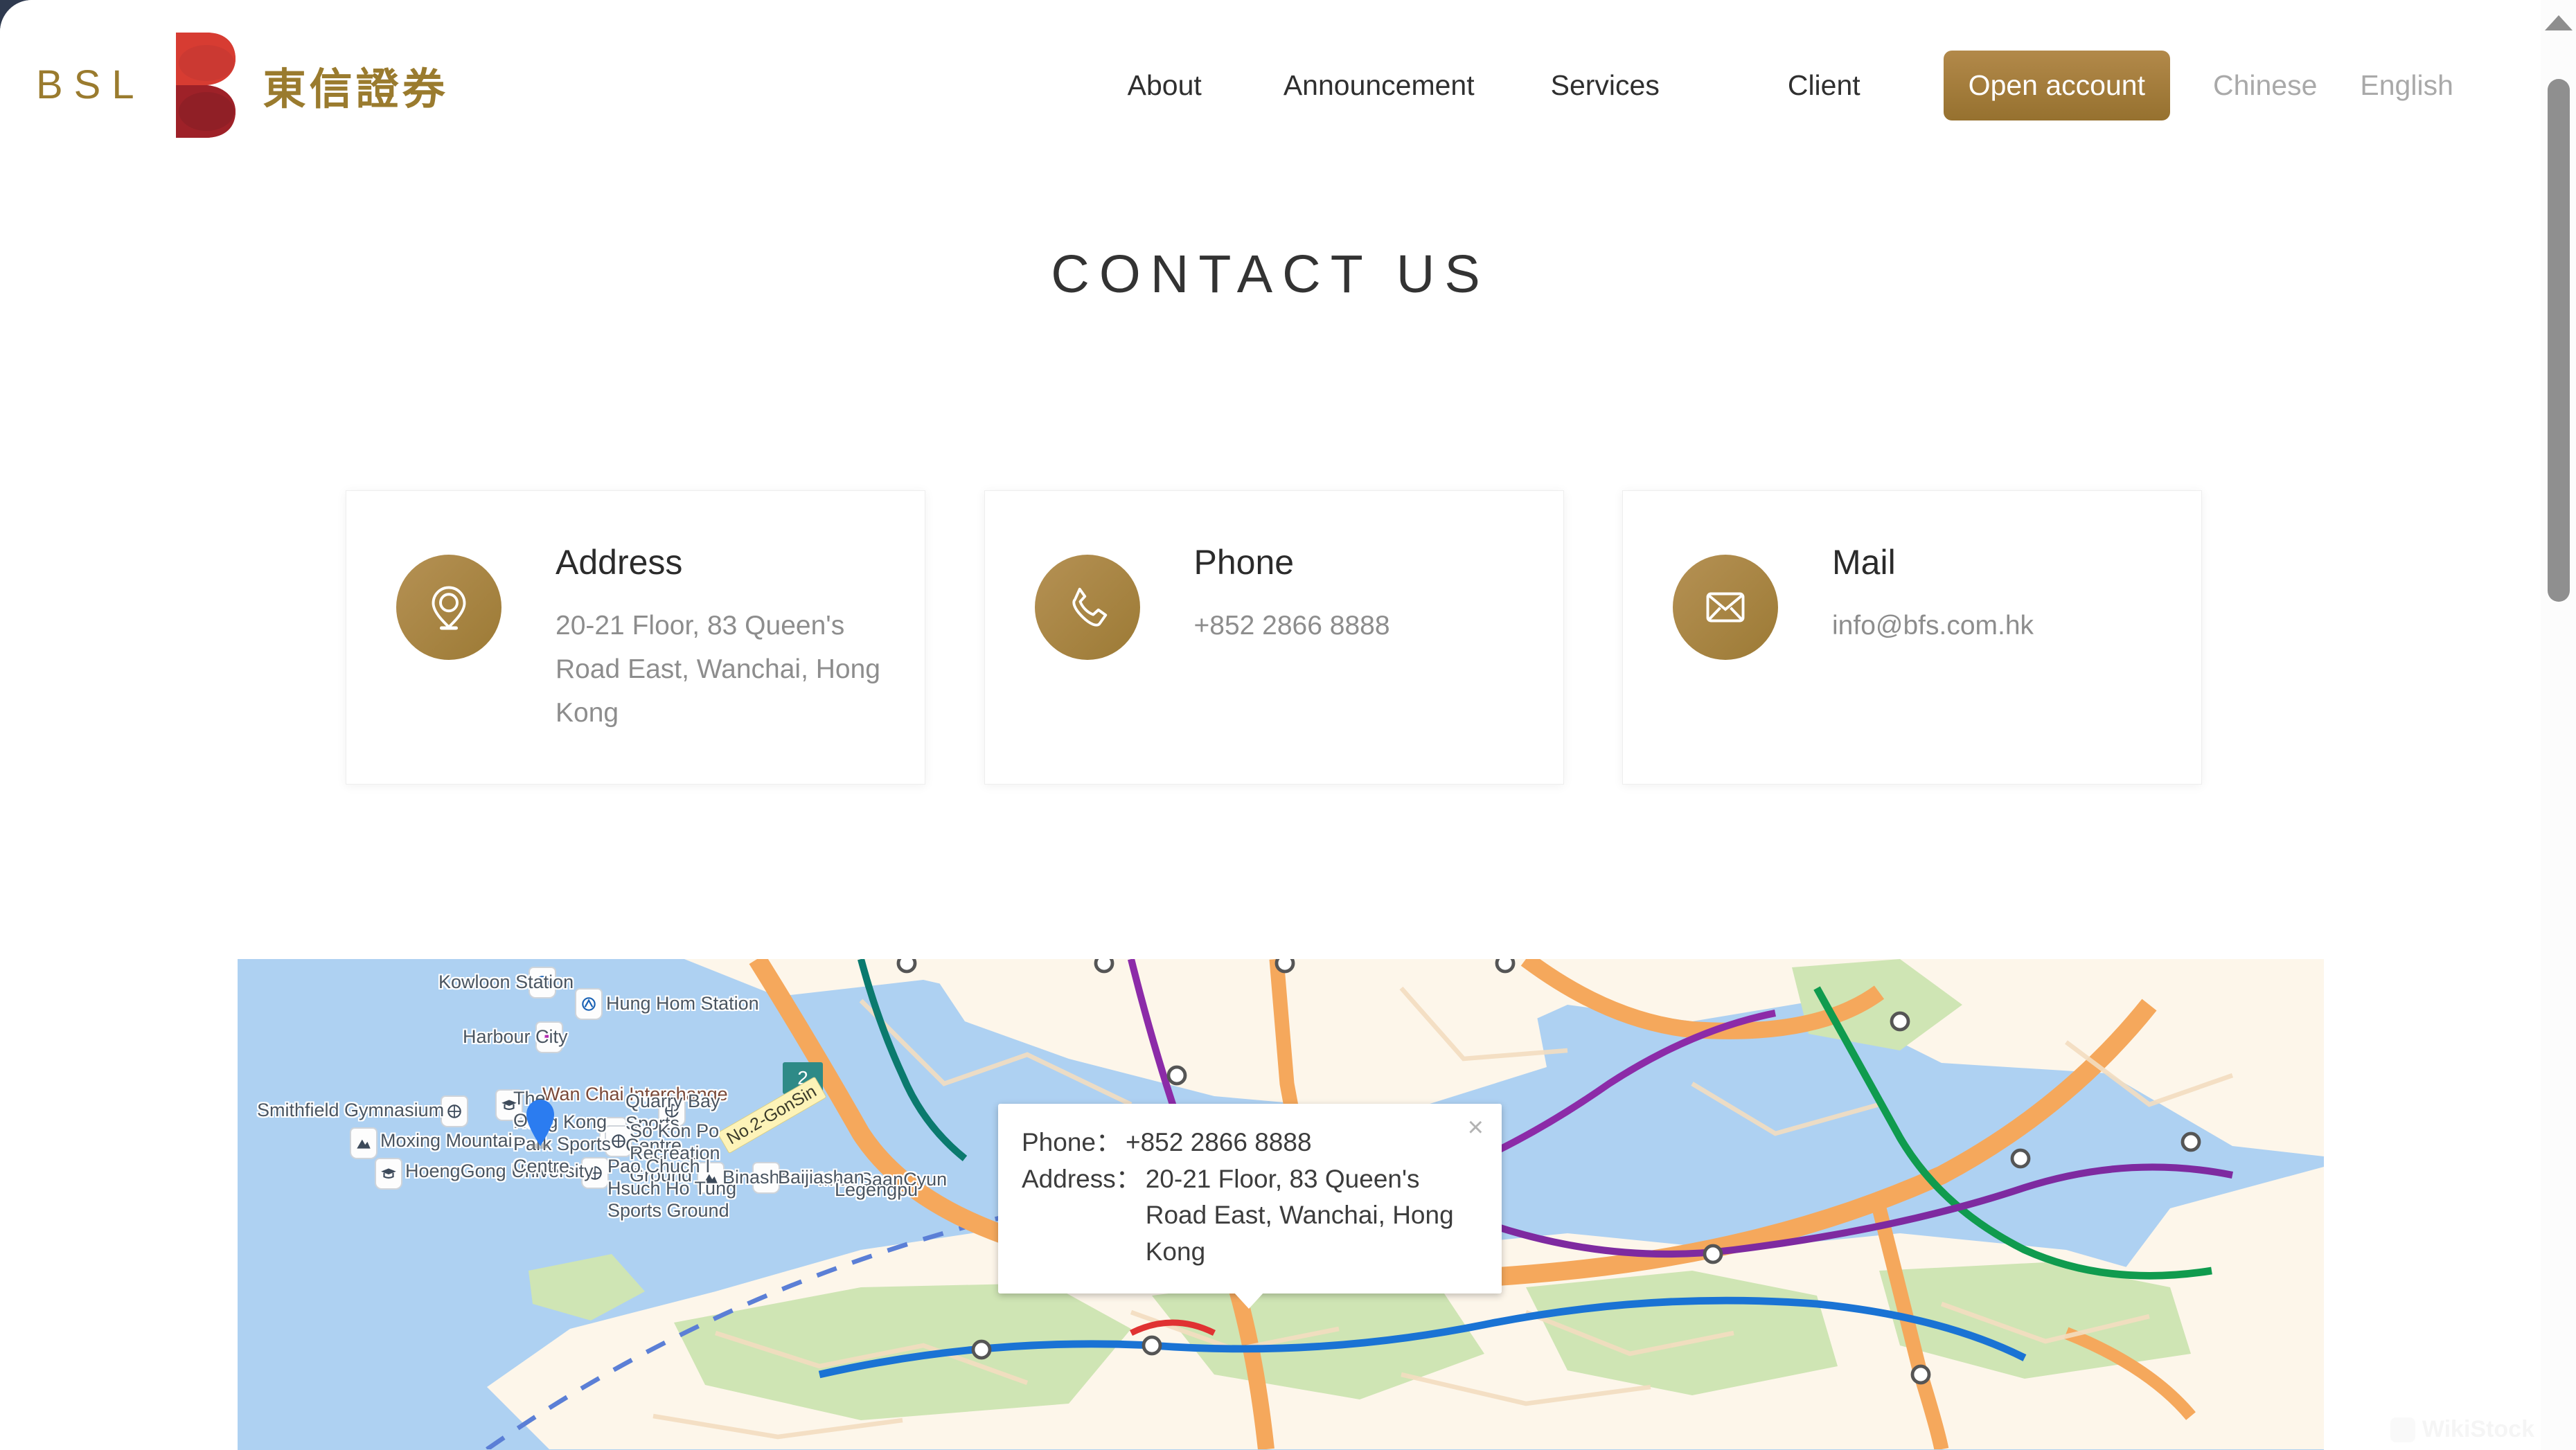 This screenshot has width=2576, height=1450. Describe the element at coordinates (90, 84) in the screenshot. I see `brand-letters: BSL` at that location.